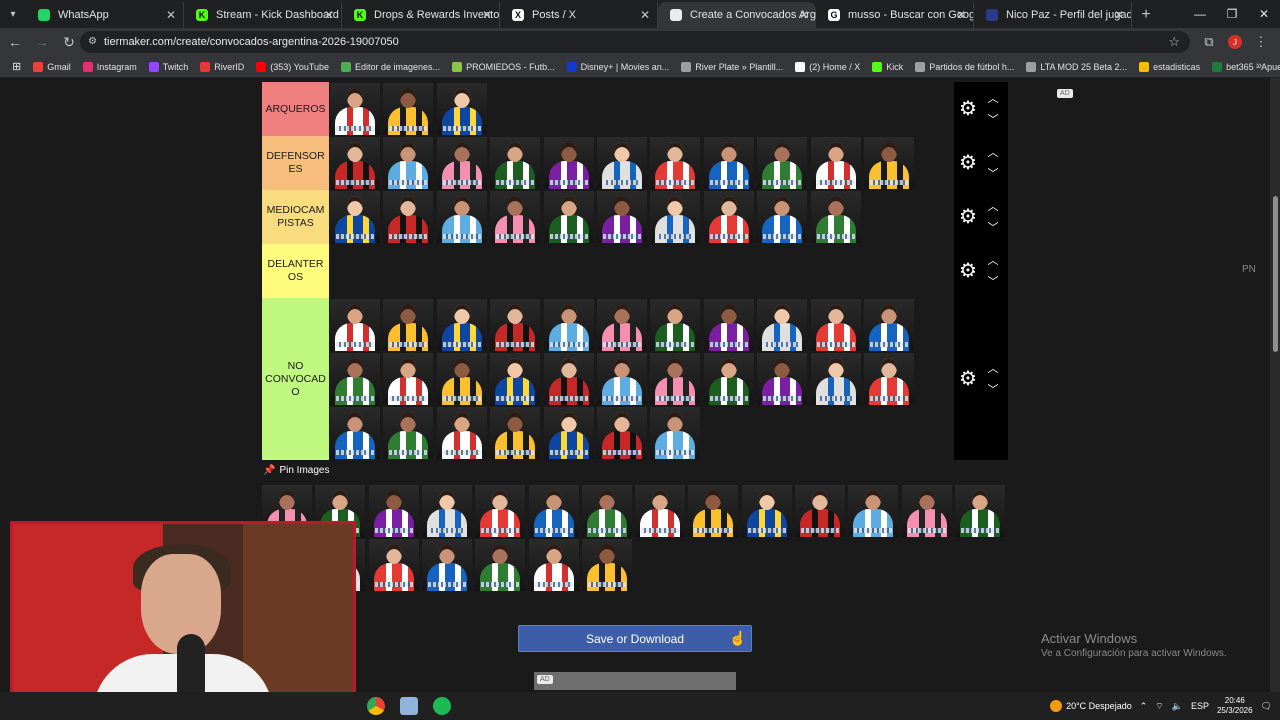  I want to click on tier-label: DELANTER OS, so click(295, 271).